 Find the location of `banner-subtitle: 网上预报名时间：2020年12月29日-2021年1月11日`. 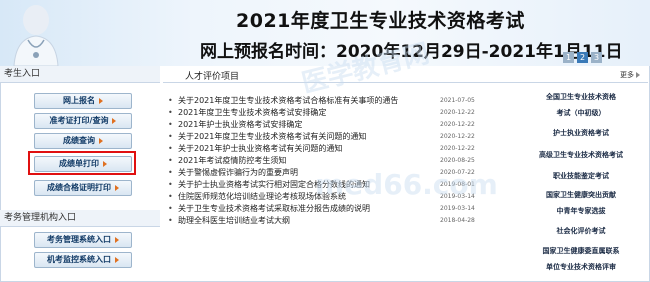

banner-subtitle: 网上预报名时间：2020年12月29日-2021年1月11日 is located at coordinates (411, 52).